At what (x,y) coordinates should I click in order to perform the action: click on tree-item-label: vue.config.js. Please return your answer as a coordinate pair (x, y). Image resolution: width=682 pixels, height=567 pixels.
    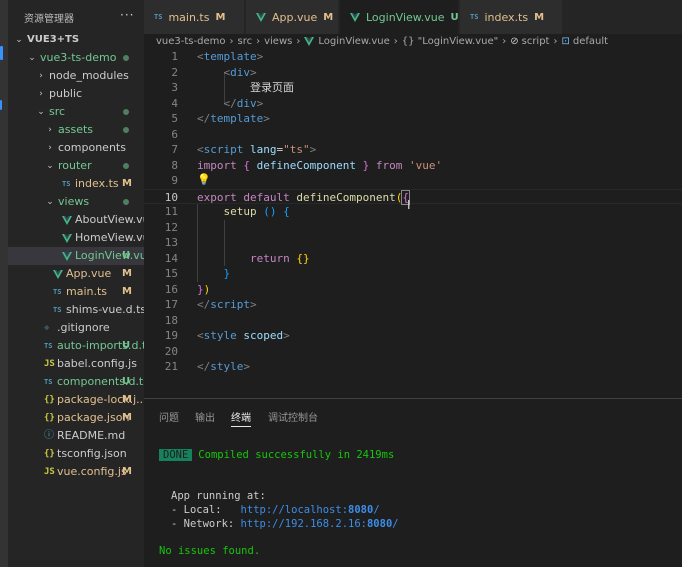
    Looking at the image, I should click on (92, 471).